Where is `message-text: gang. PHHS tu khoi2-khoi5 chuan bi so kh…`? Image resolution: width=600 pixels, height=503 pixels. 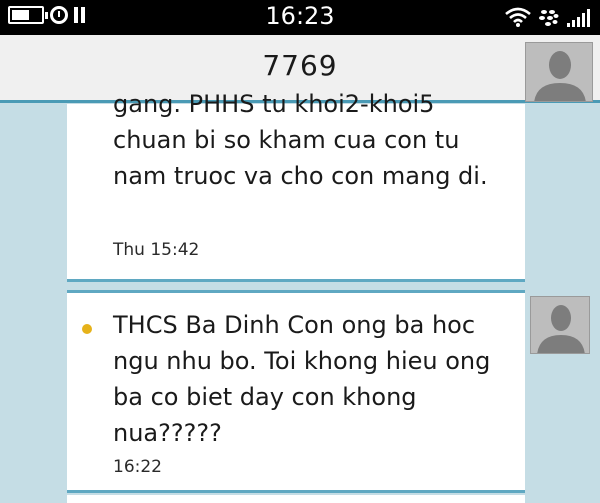
message-text: gang. PHHS tu khoi2-khoi5 chuan bi so kh… is located at coordinates (300, 140).